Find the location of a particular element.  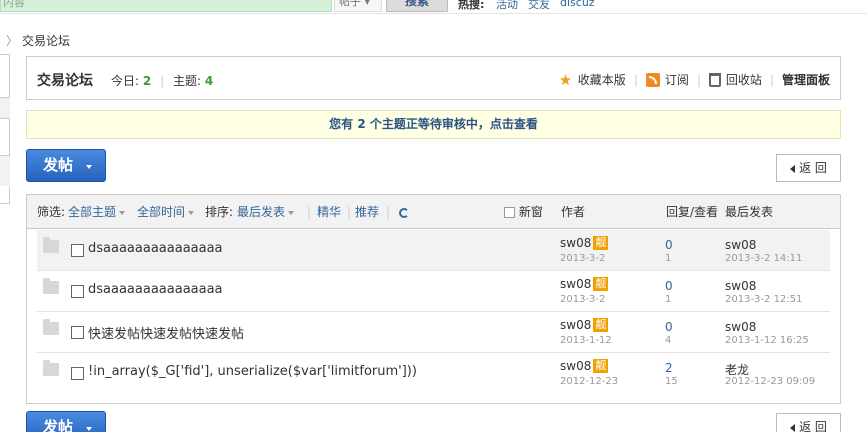

hot-search-item: 交友 is located at coordinates (539, 6).